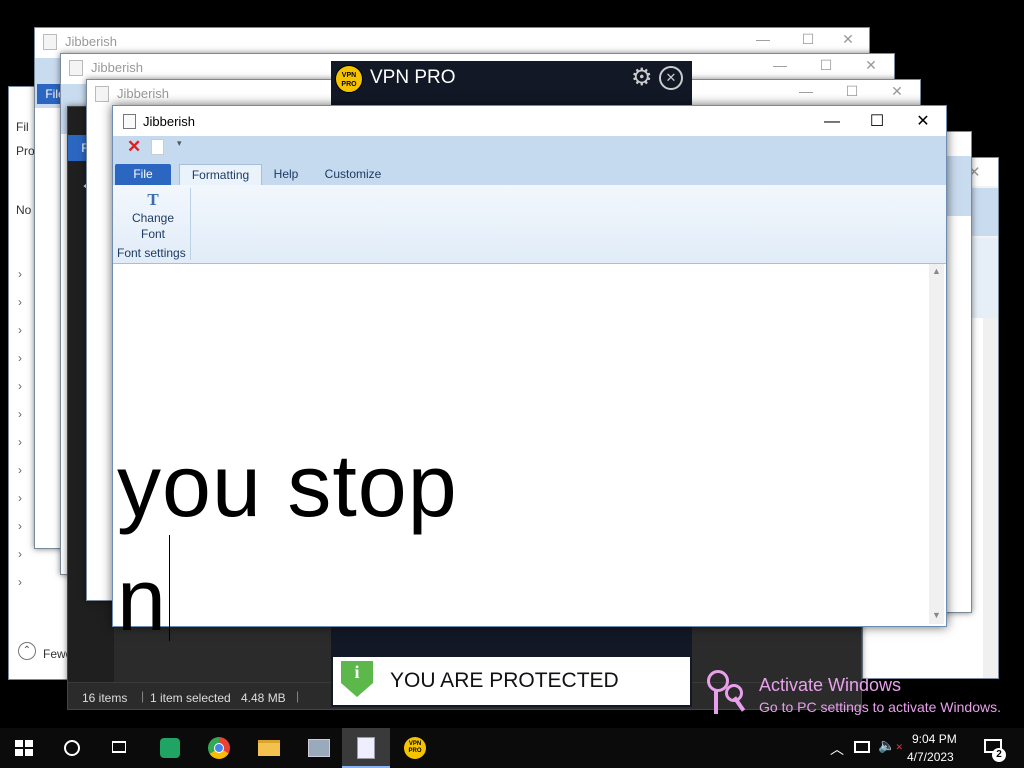  I want to click on change-font-label-1: Change, so click(153, 218).